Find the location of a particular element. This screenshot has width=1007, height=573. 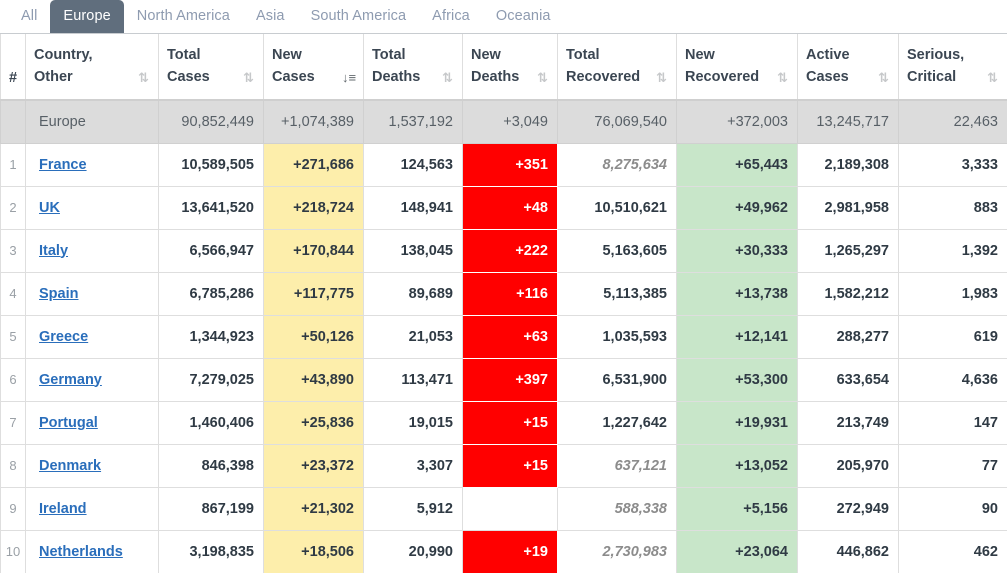

row-country-cell: Portugal is located at coordinates (92, 422).